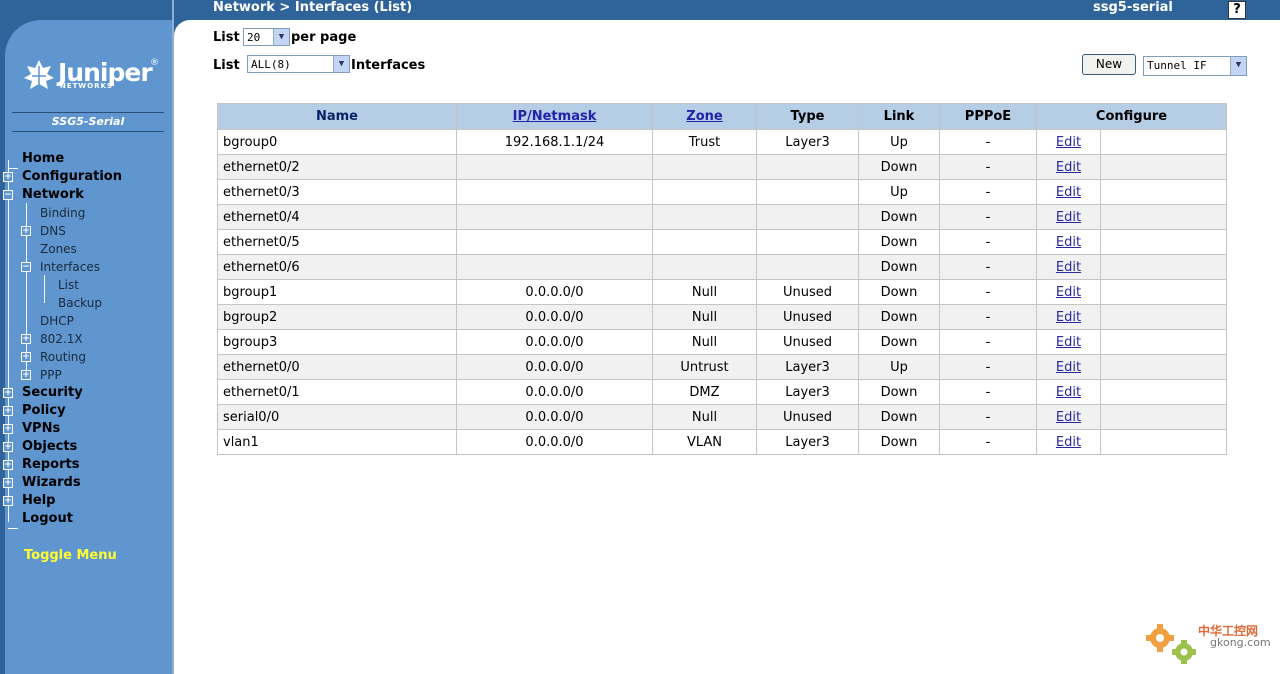 This screenshot has height=674, width=1280. I want to click on nav-item-8021x: + 802.1X, so click(52, 339).